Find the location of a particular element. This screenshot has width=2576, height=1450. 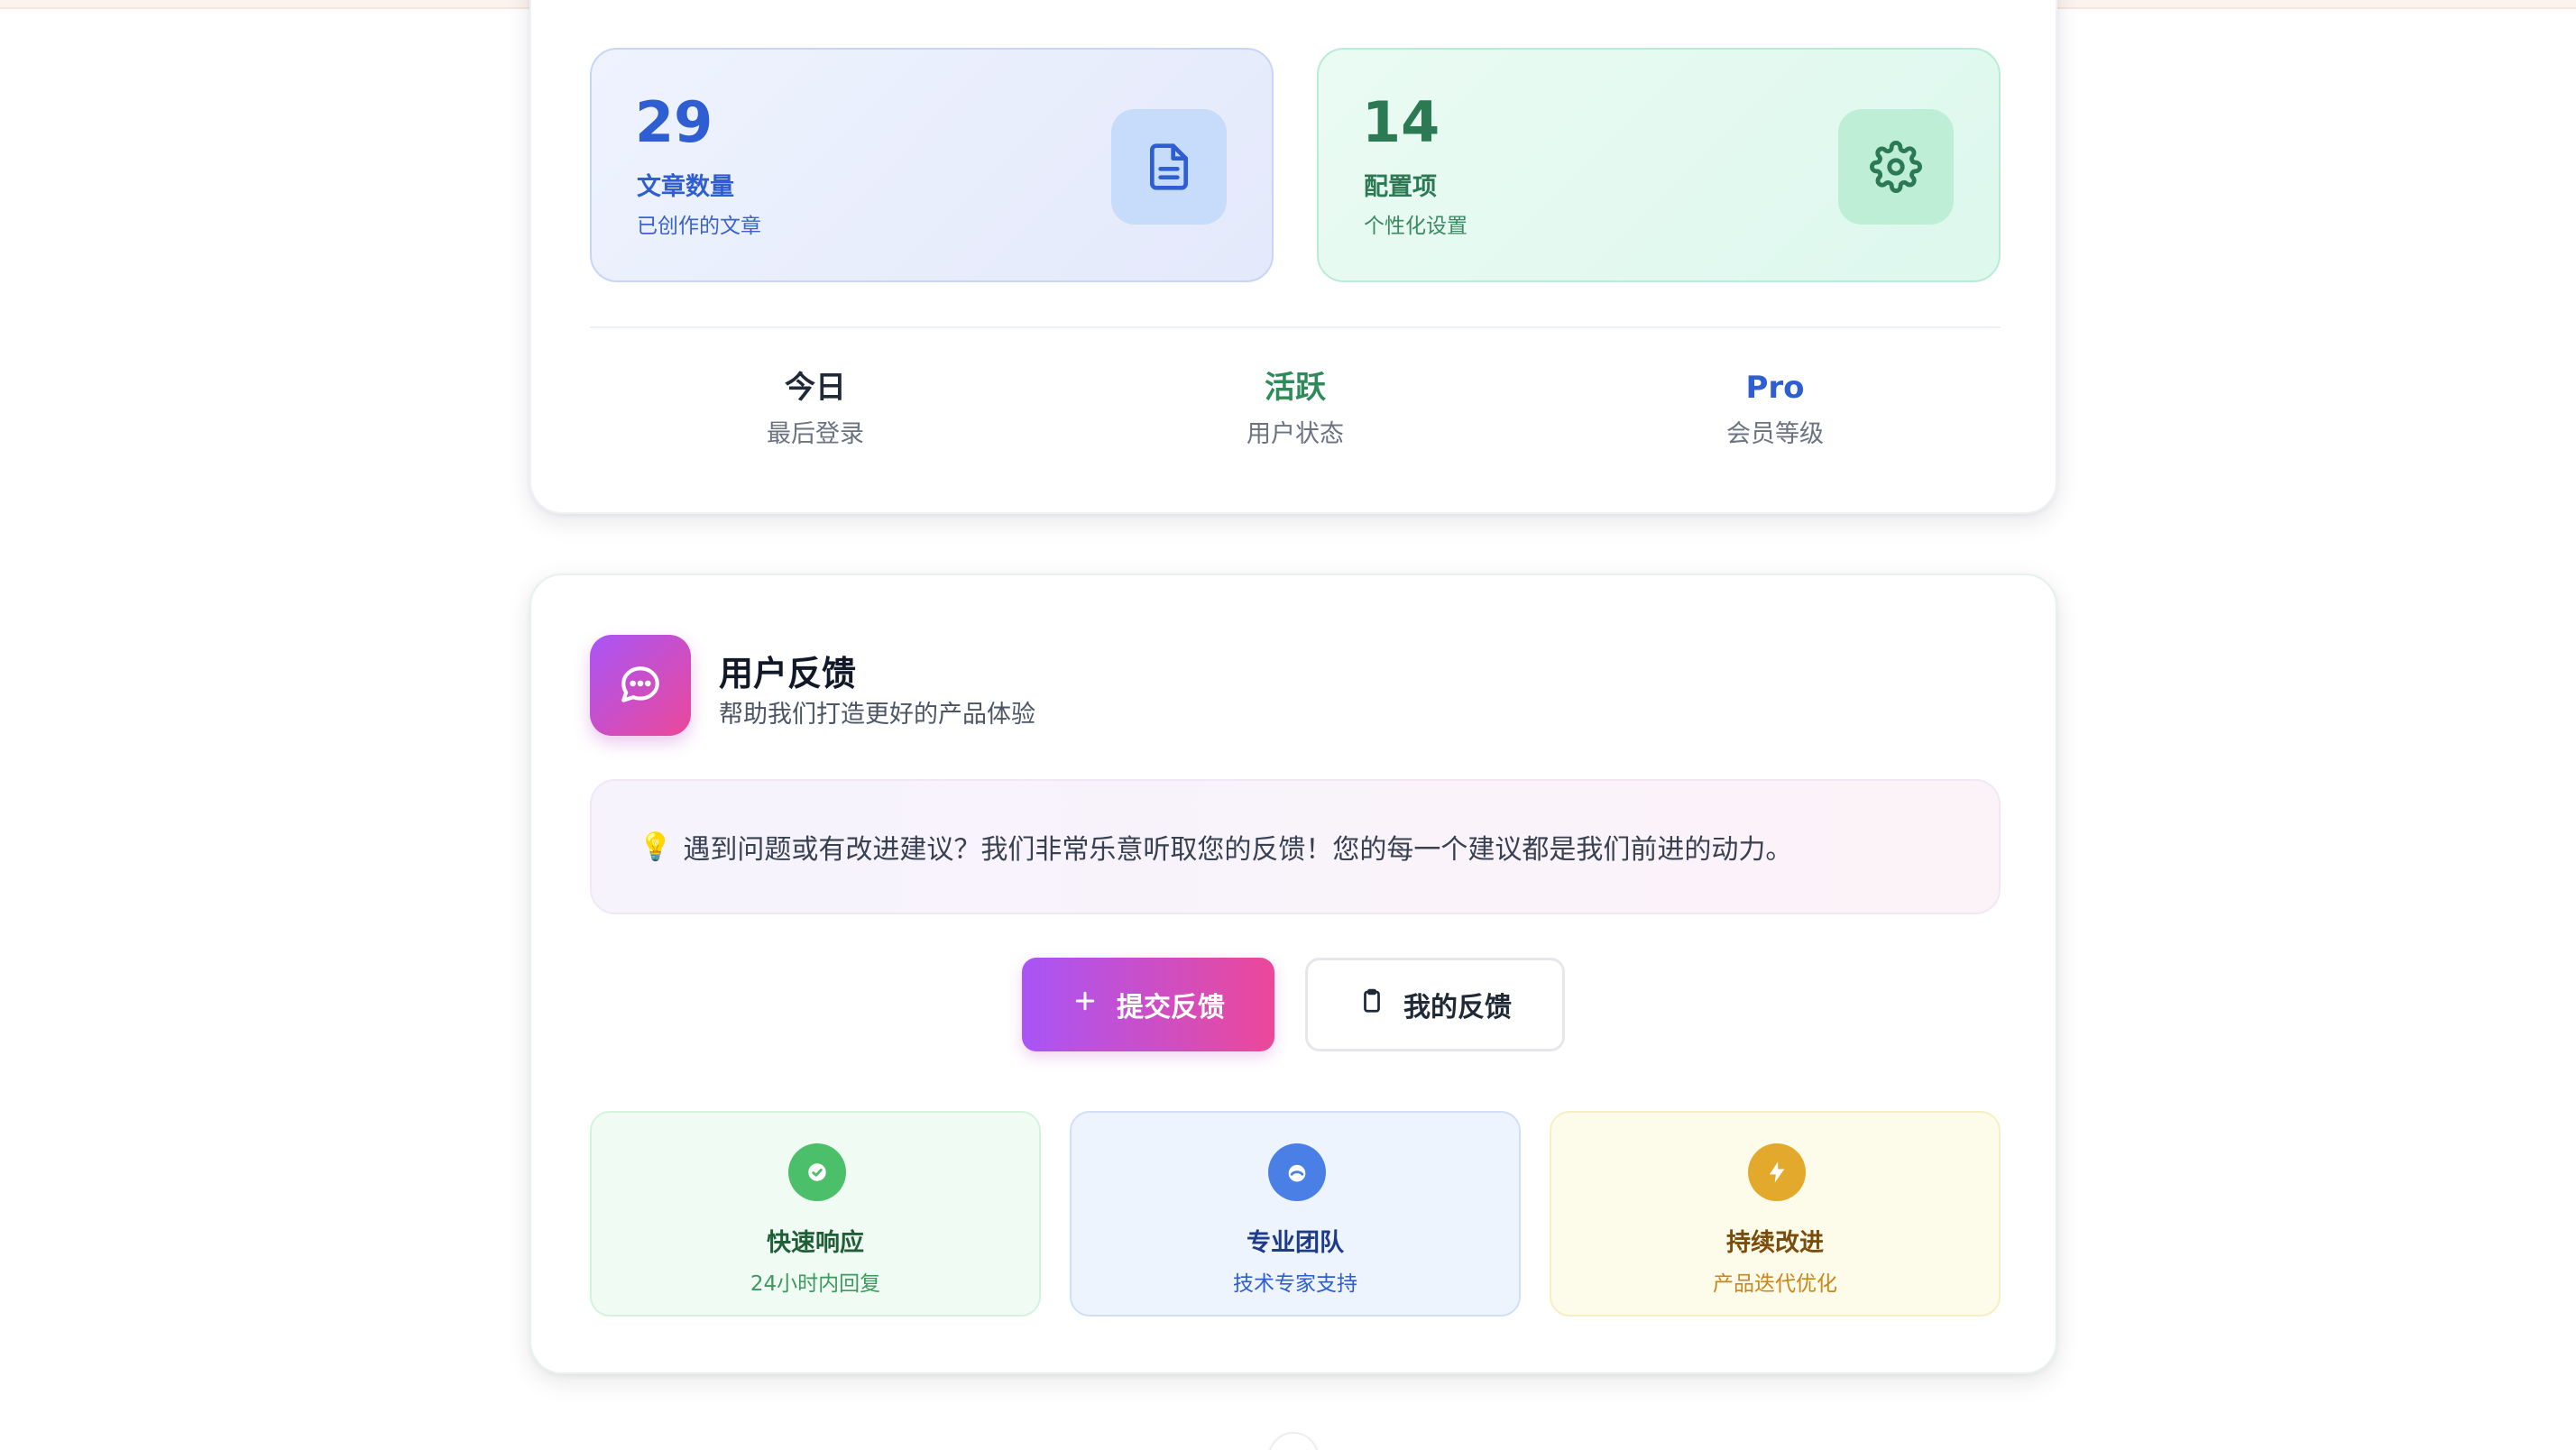

configs-count: 14 is located at coordinates (1401, 122).